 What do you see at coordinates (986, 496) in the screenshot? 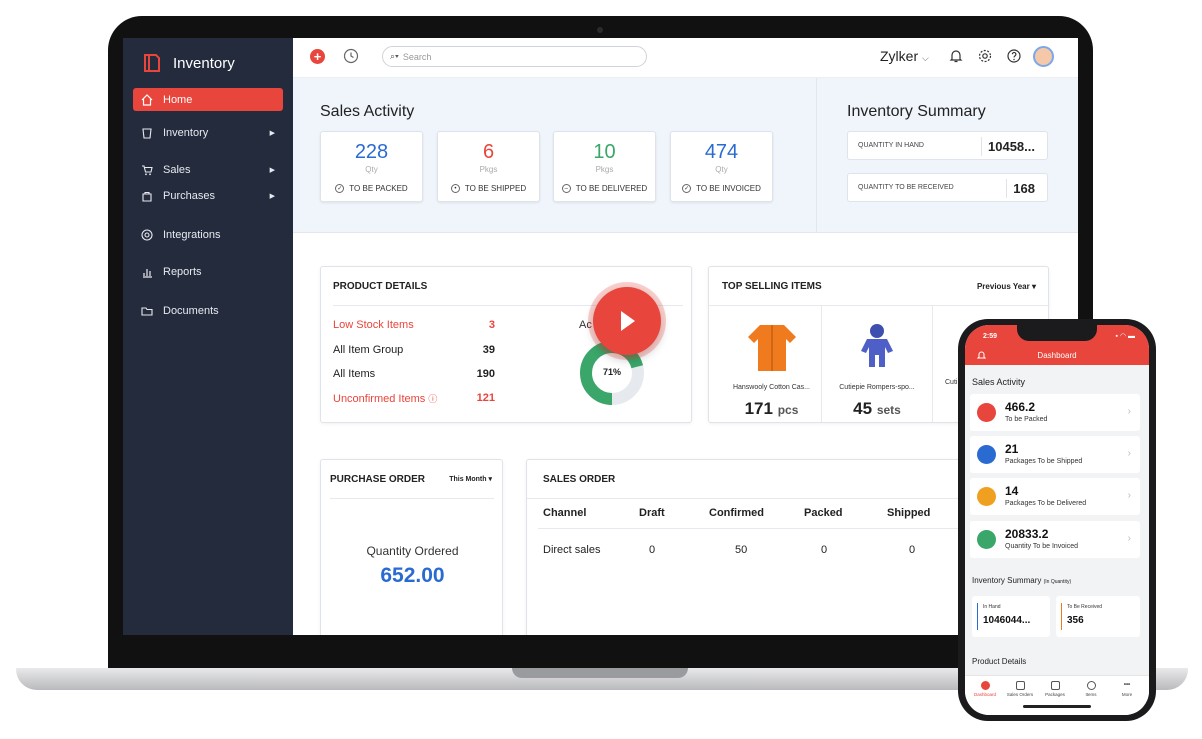
I see `check-badge-icon` at bounding box center [986, 496].